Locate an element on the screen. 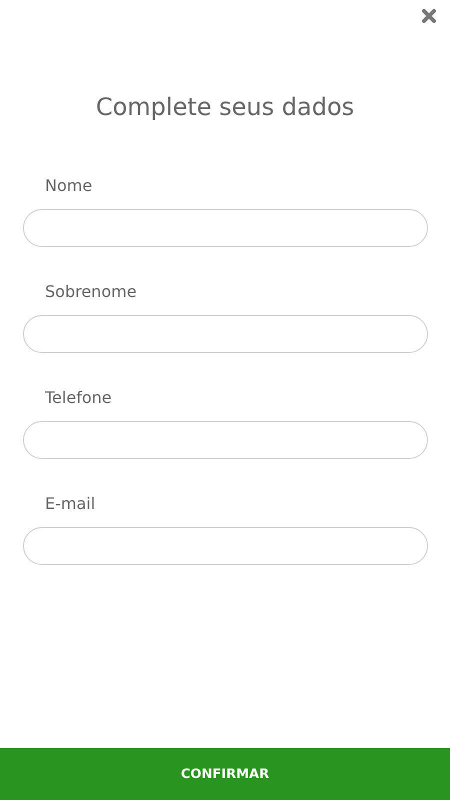 This screenshot has width=450, height=800. confirm-button: CONFIRMAR is located at coordinates (225, 774).